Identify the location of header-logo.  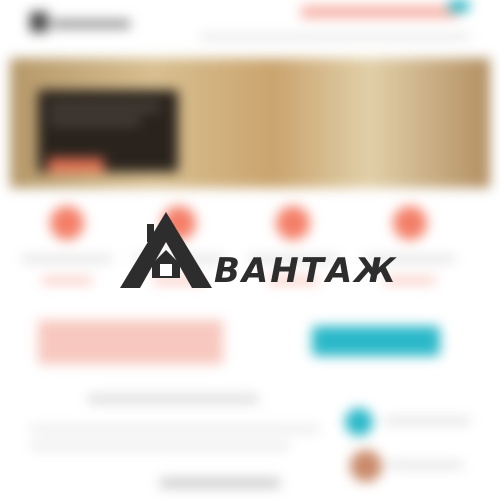
(80, 22).